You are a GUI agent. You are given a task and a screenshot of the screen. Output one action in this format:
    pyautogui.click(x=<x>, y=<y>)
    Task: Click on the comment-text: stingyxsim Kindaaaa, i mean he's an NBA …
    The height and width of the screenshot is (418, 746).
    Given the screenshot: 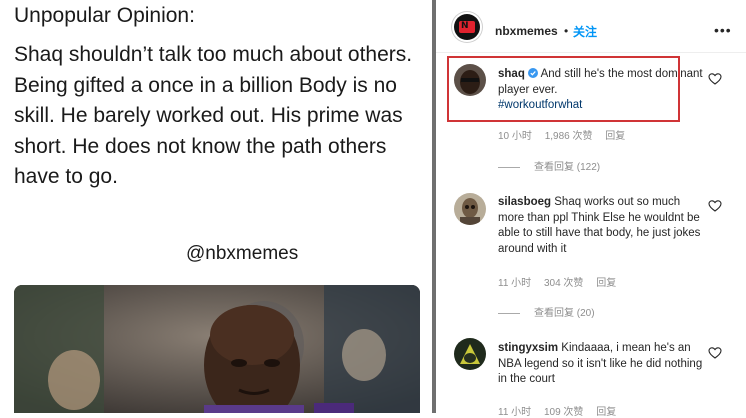 What is the action you would take?
    pyautogui.click(x=600, y=364)
    